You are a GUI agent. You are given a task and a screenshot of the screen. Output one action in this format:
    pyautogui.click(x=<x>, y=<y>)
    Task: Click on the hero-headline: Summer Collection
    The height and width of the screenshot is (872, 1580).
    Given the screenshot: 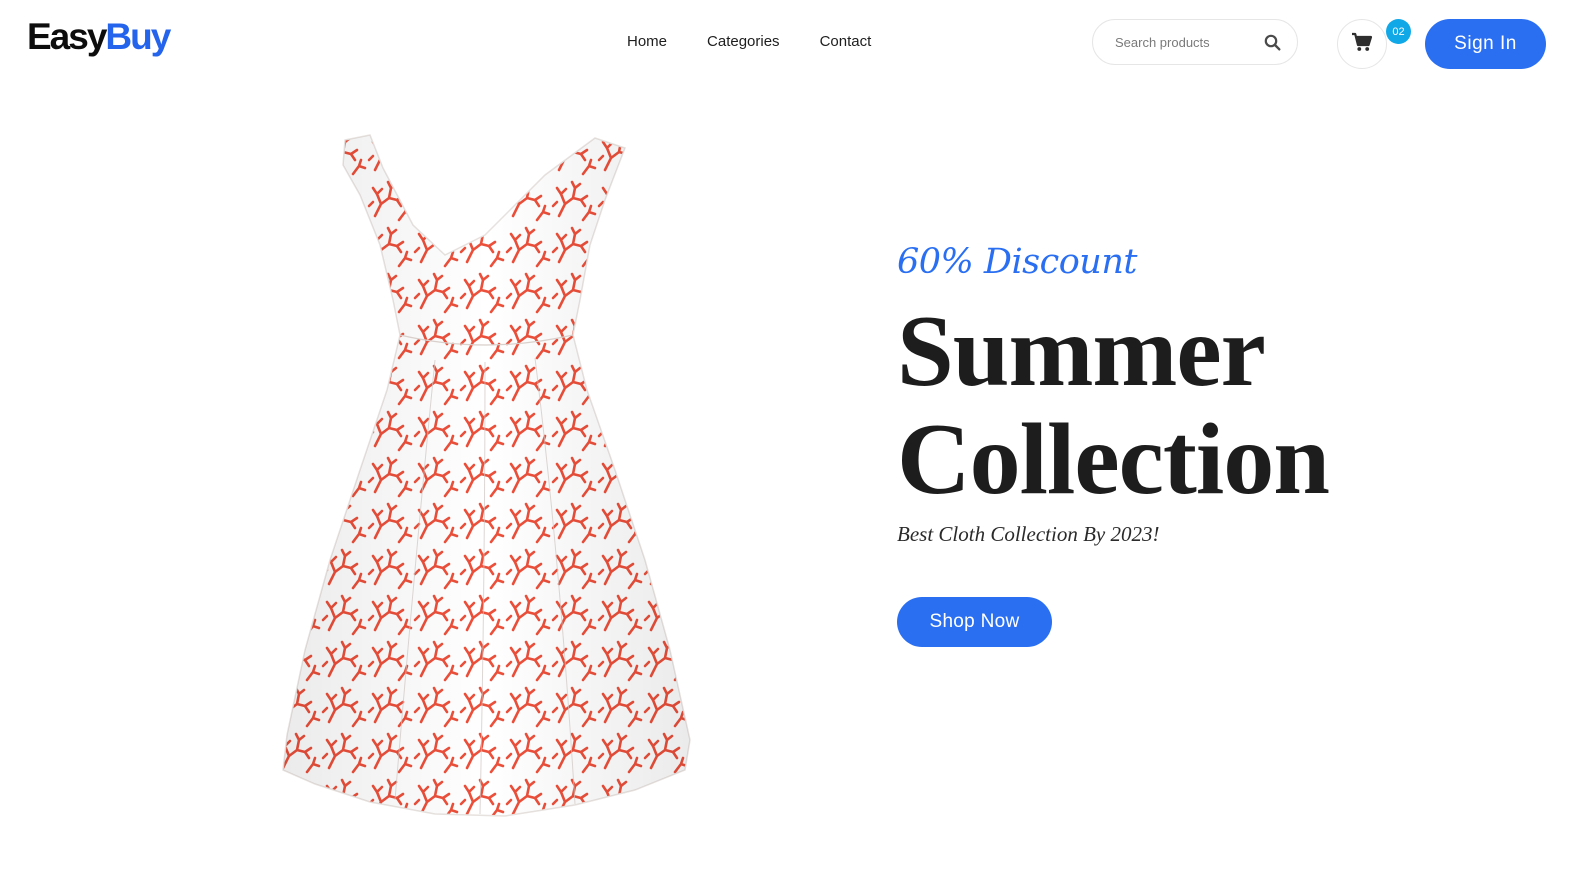 What is the action you would take?
    pyautogui.click(x=1113, y=405)
    